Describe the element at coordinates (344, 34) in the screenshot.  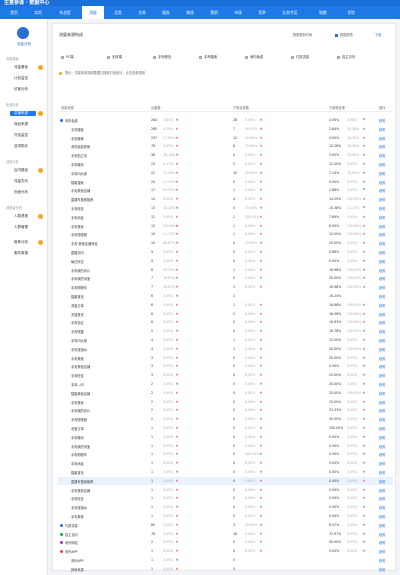
I see `trend-checkbox: 数据趋势` at that location.